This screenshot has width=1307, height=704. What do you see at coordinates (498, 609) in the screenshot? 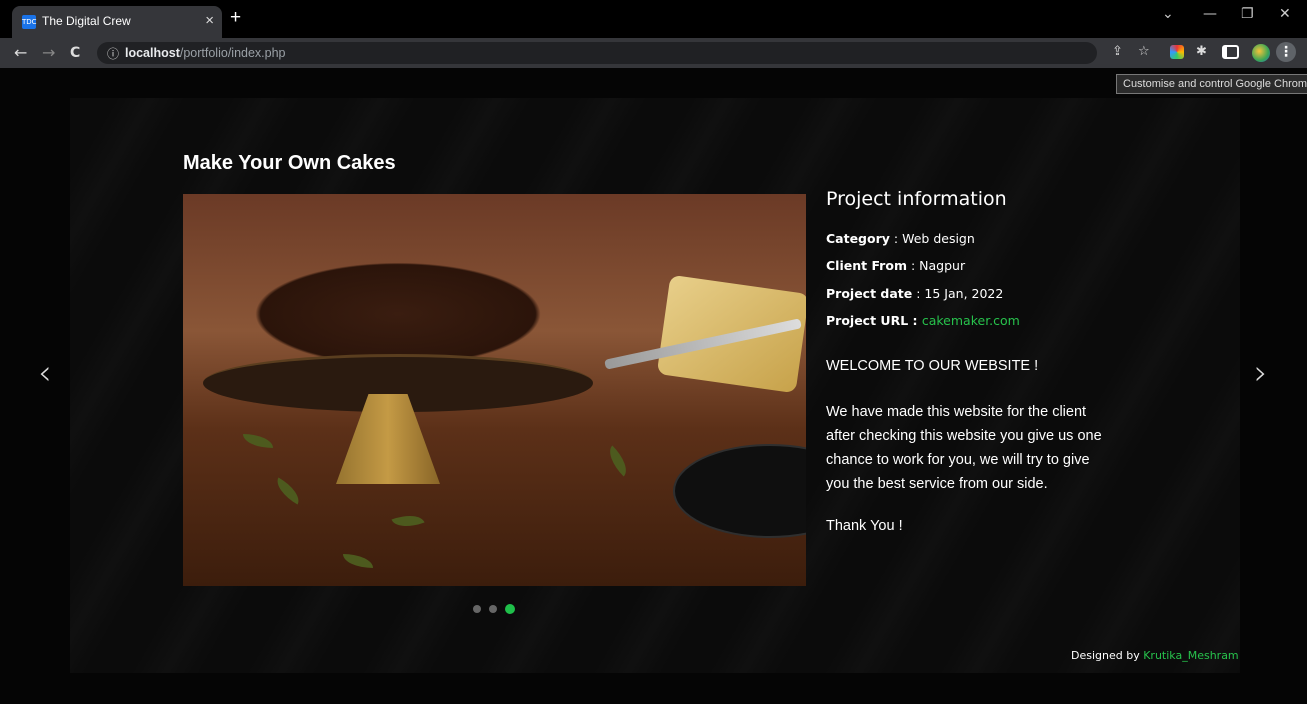
I see `carousel-indicators` at bounding box center [498, 609].